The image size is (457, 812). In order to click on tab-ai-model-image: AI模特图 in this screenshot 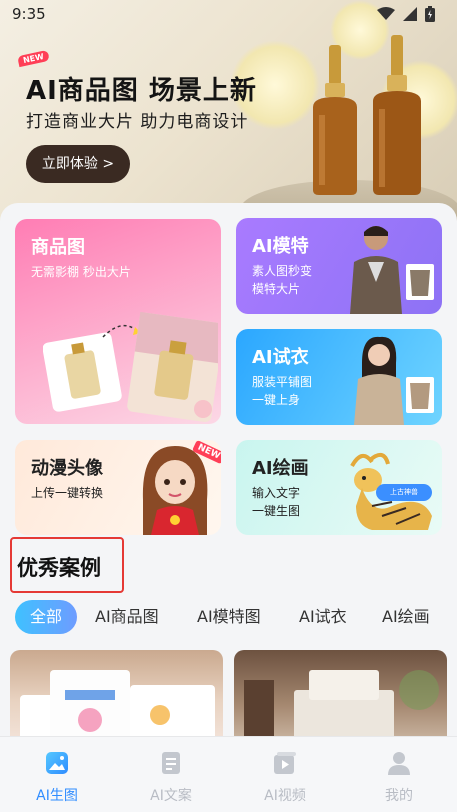, I will do `click(229, 617)`.